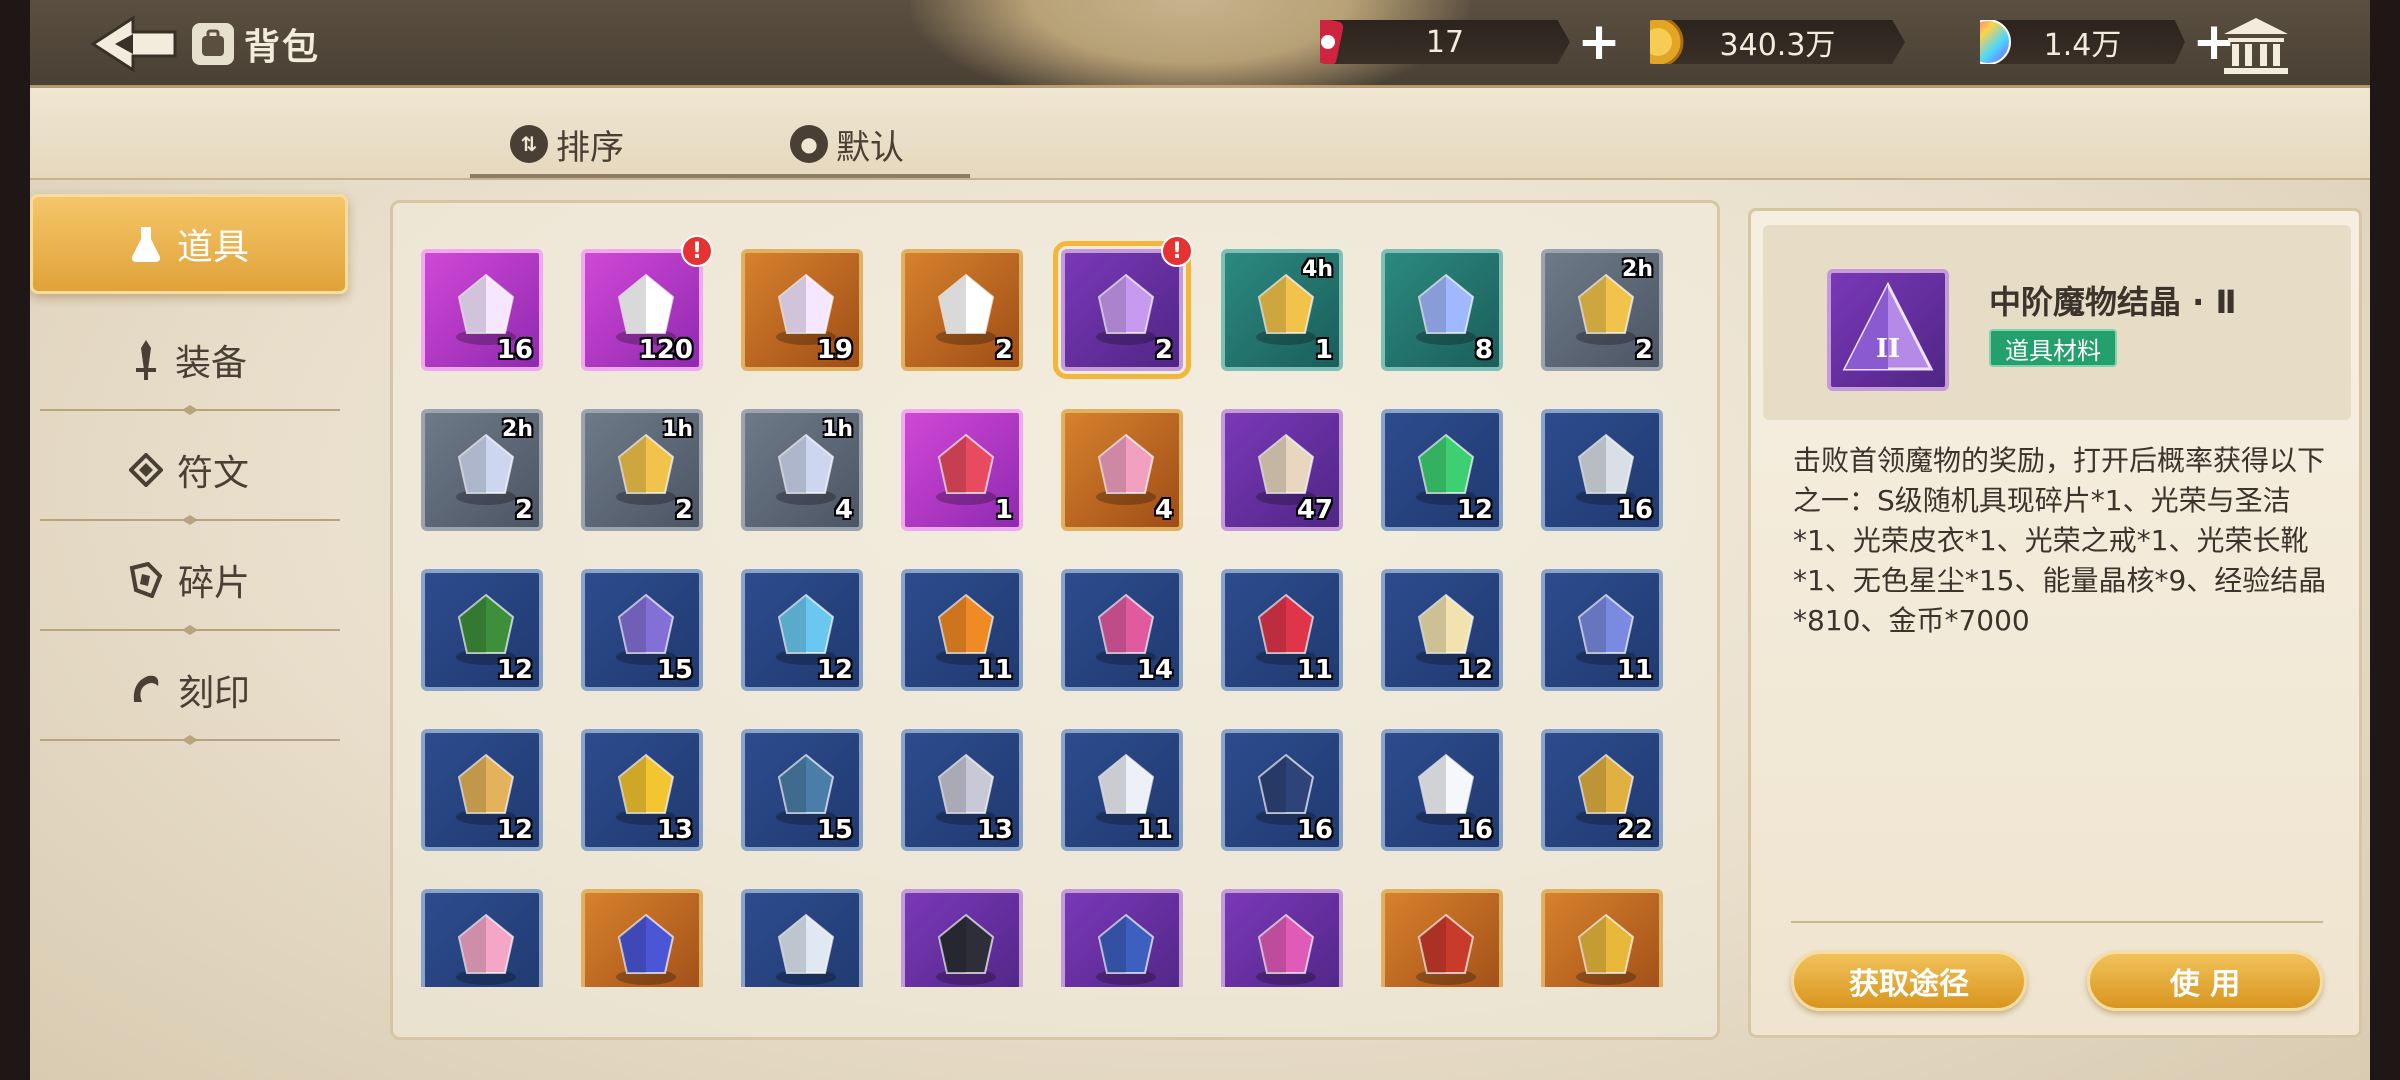 The image size is (2400, 1080). I want to click on item-timer: 4h, so click(1317, 269).